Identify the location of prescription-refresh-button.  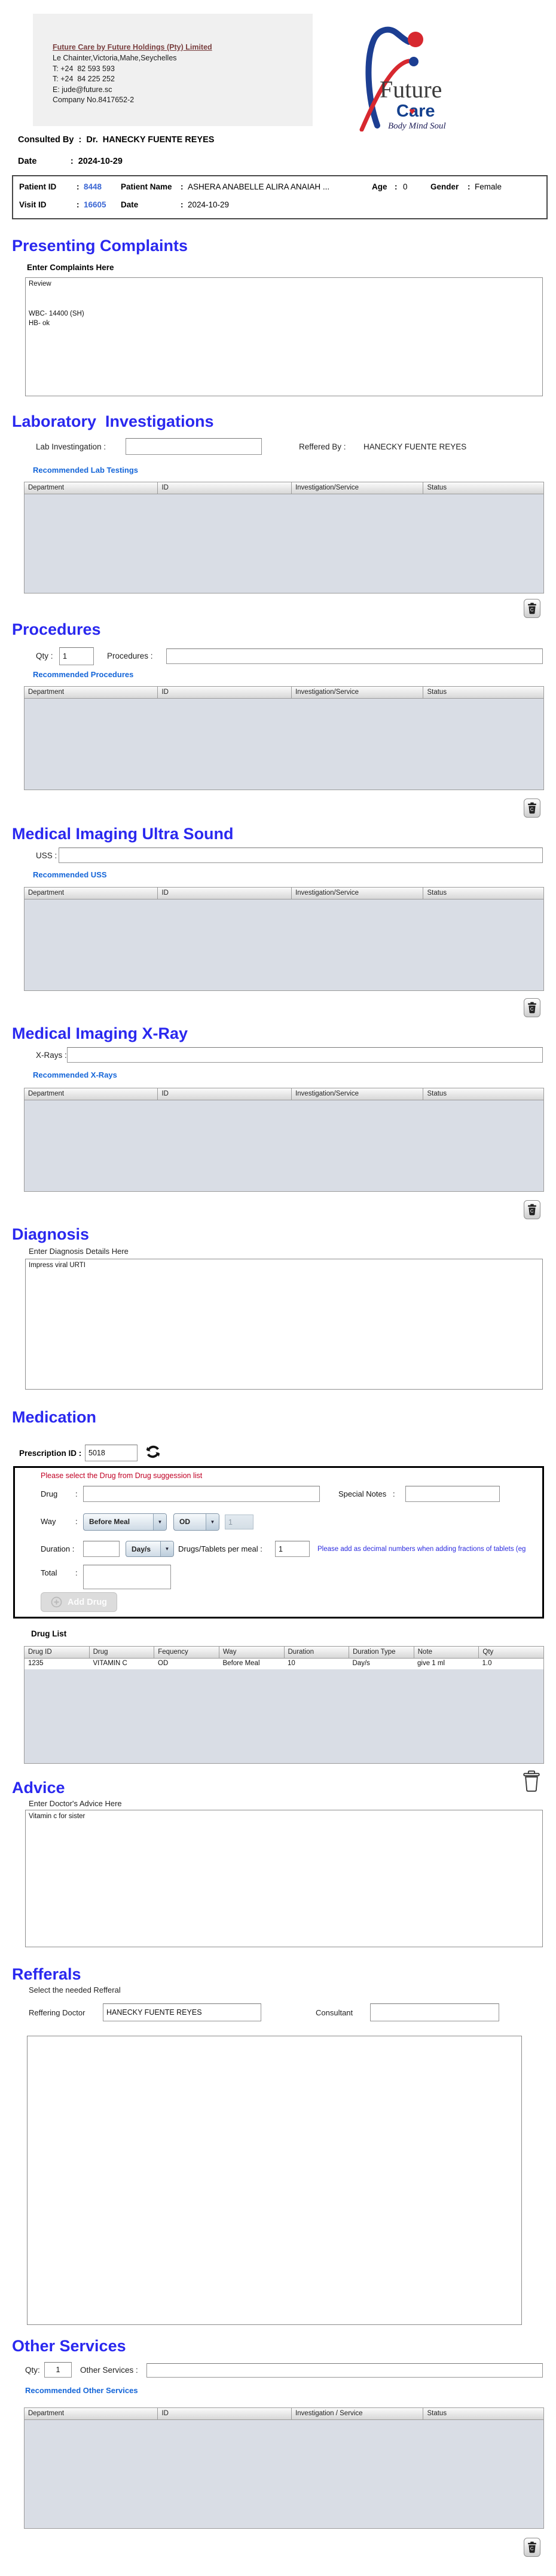
(153, 1452).